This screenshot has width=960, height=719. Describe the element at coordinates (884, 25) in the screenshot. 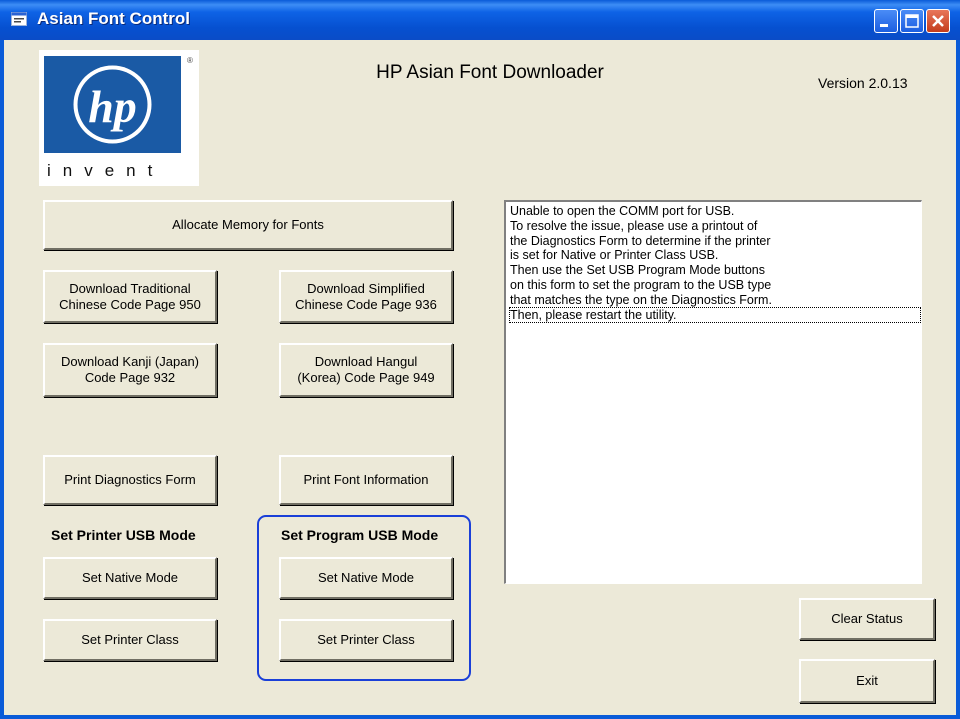

I see `minimize-icon` at that location.